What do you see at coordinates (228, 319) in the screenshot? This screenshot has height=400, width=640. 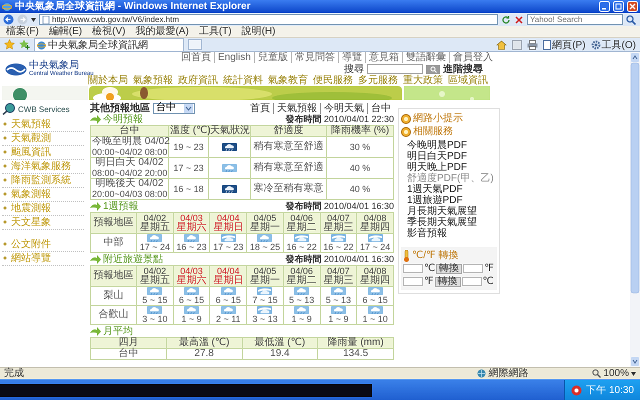 I see `temperature-text: 2 ~ 11` at bounding box center [228, 319].